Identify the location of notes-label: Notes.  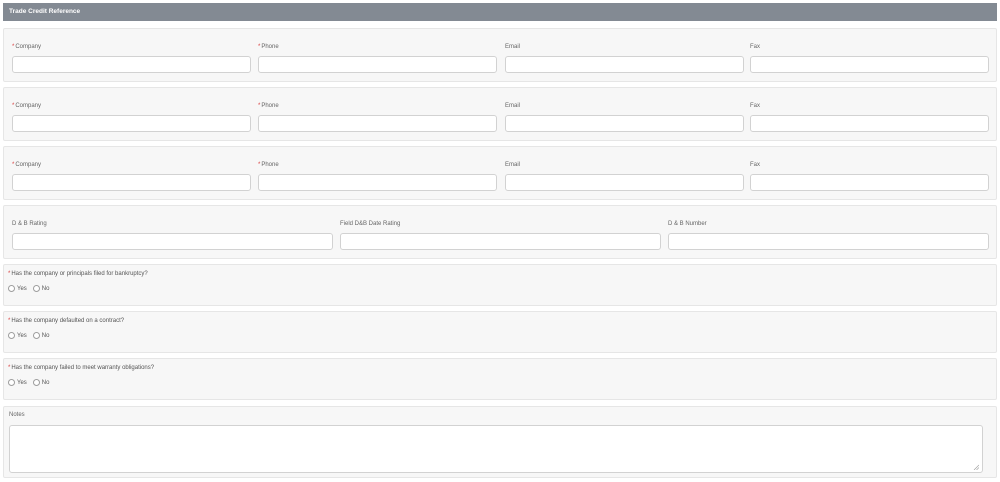
(17, 415).